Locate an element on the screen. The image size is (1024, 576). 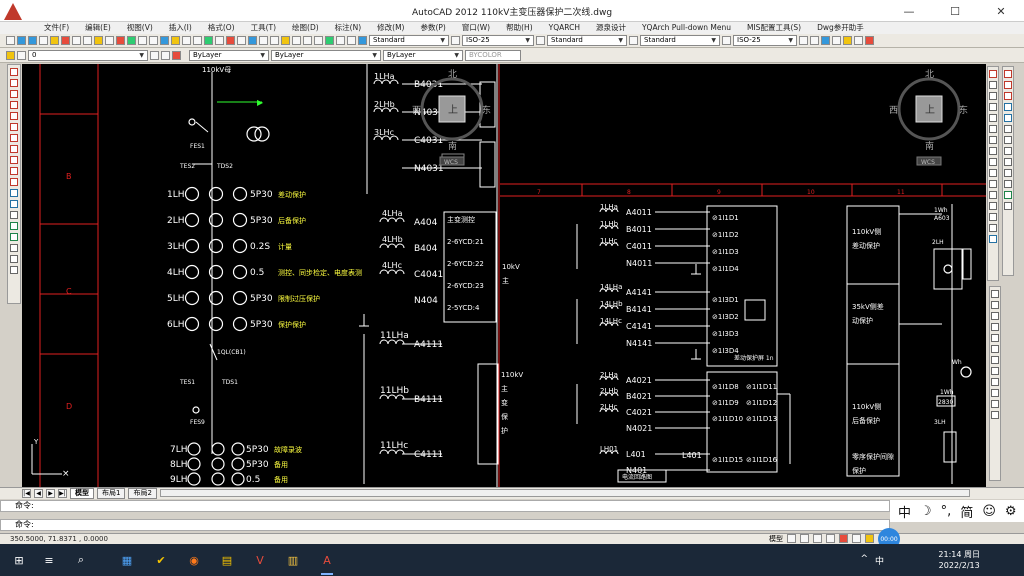
field-icon is located at coordinates (274, 40).